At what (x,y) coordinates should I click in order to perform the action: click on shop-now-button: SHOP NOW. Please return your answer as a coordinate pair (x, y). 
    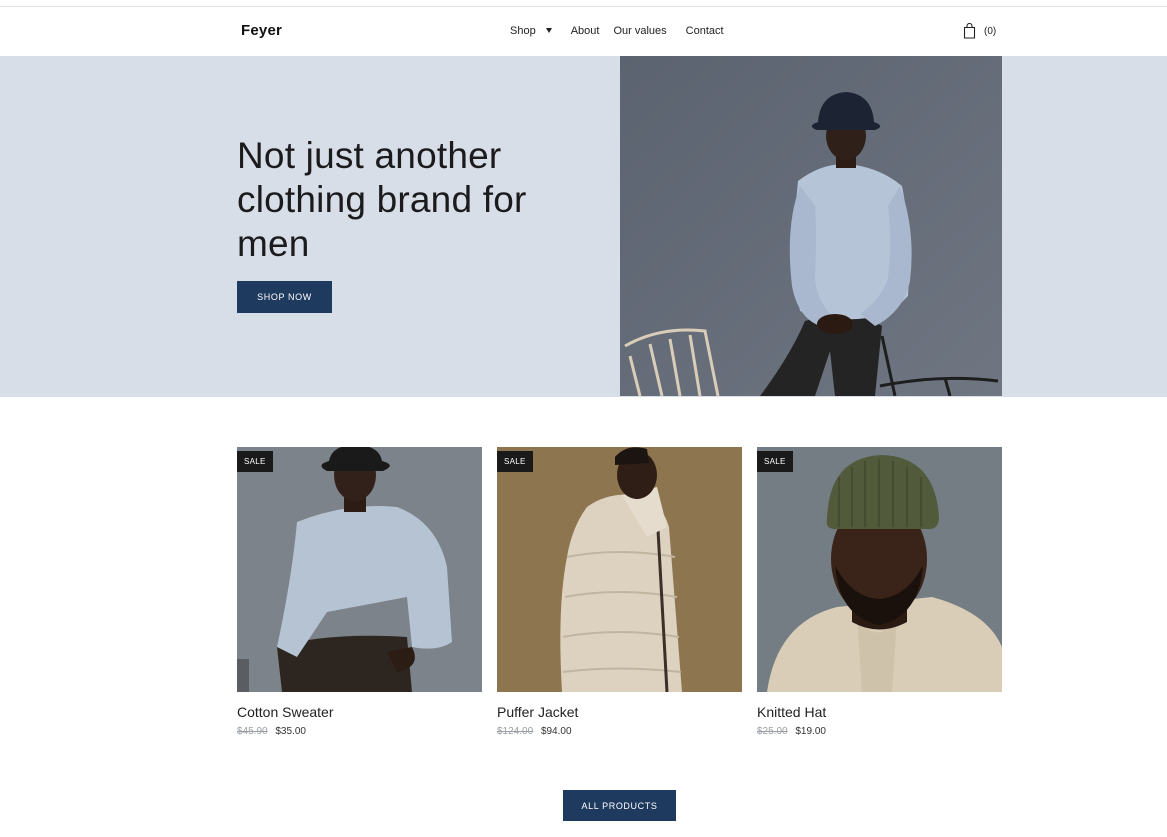
    Looking at the image, I should click on (284, 297).